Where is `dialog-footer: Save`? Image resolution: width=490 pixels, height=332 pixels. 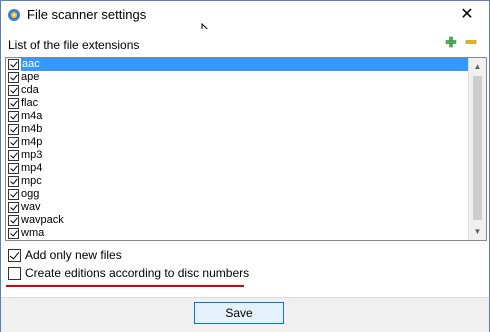
dialog-footer: Save is located at coordinates (245, 314).